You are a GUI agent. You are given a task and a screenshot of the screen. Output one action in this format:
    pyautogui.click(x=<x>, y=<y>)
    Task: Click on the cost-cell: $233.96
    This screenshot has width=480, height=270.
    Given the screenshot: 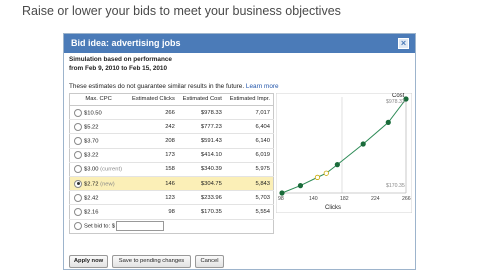 What is the action you would take?
    pyautogui.click(x=201, y=197)
    